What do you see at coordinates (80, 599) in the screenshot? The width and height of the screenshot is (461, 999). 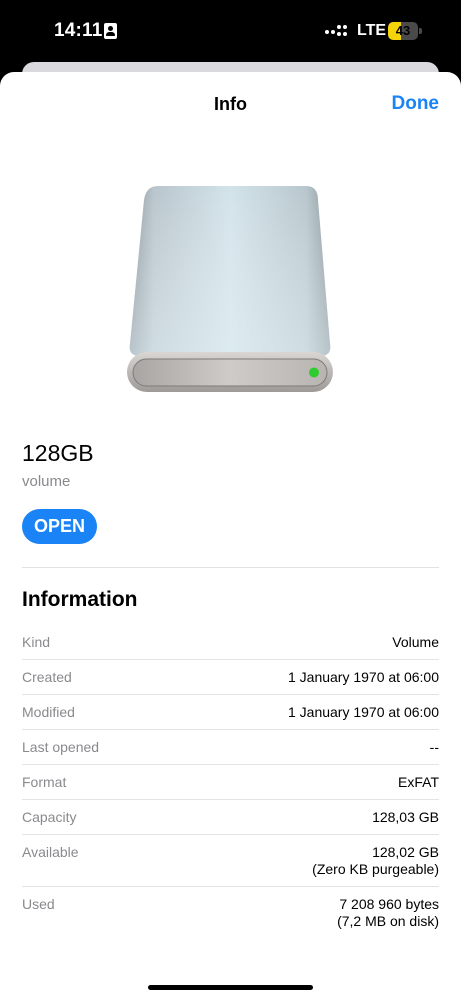 I see `section-title: Information` at bounding box center [80, 599].